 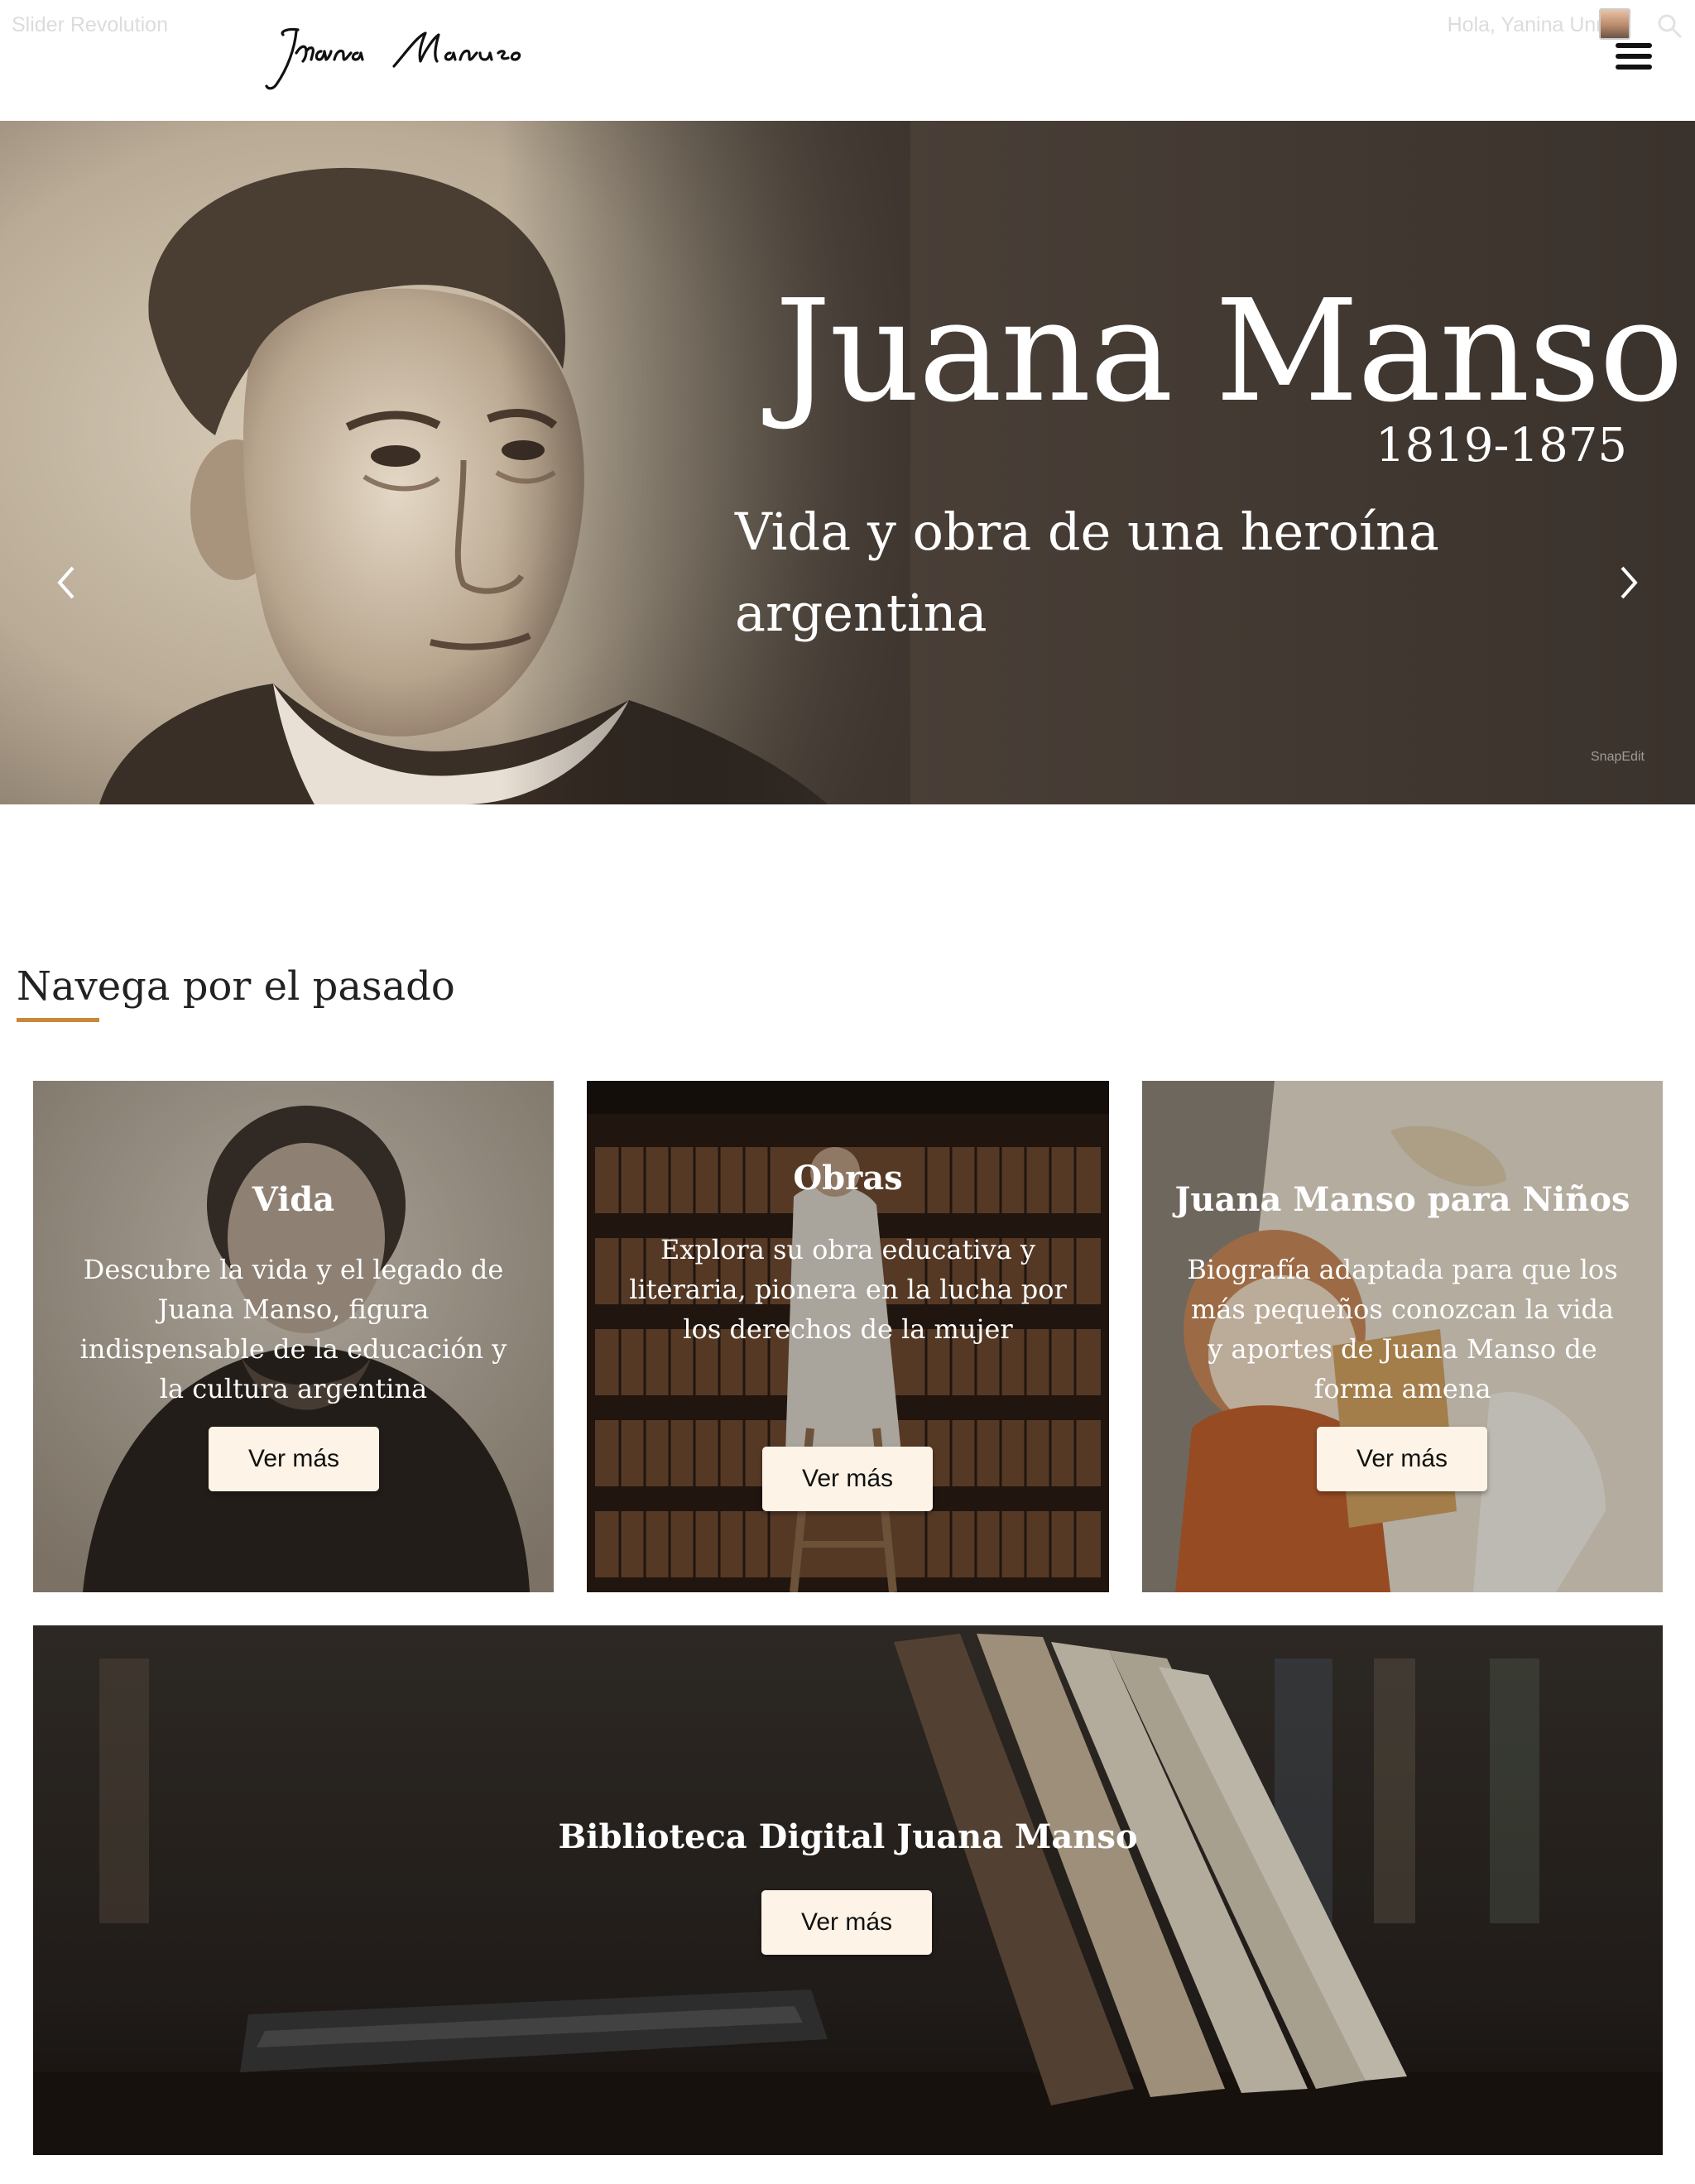 I want to click on hero-title: Juana Manso, so click(x=1229, y=352).